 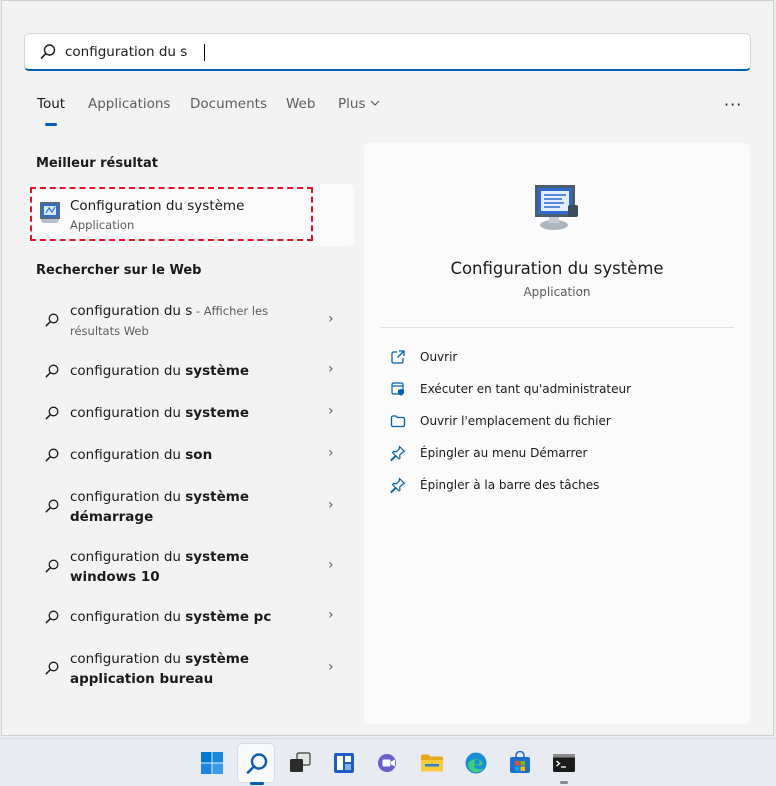 I want to click on terminal-icon, so click(x=564, y=763).